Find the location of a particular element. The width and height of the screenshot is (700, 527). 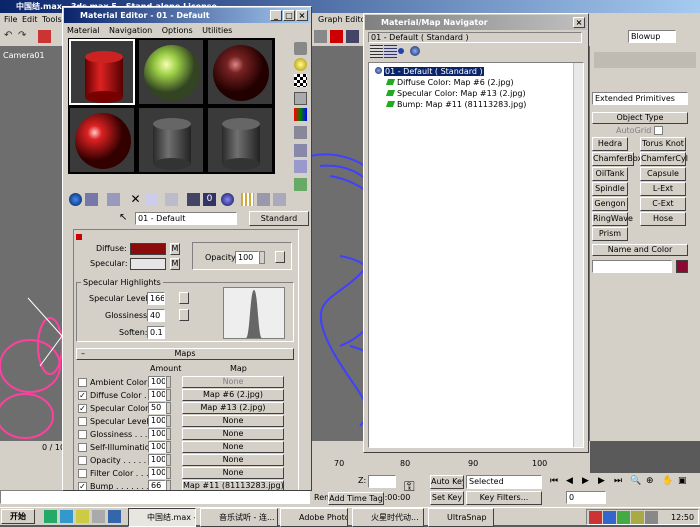

tree-map-node: Diffuse Color: Map #6 (2.jpg) is located at coordinates (449, 83).